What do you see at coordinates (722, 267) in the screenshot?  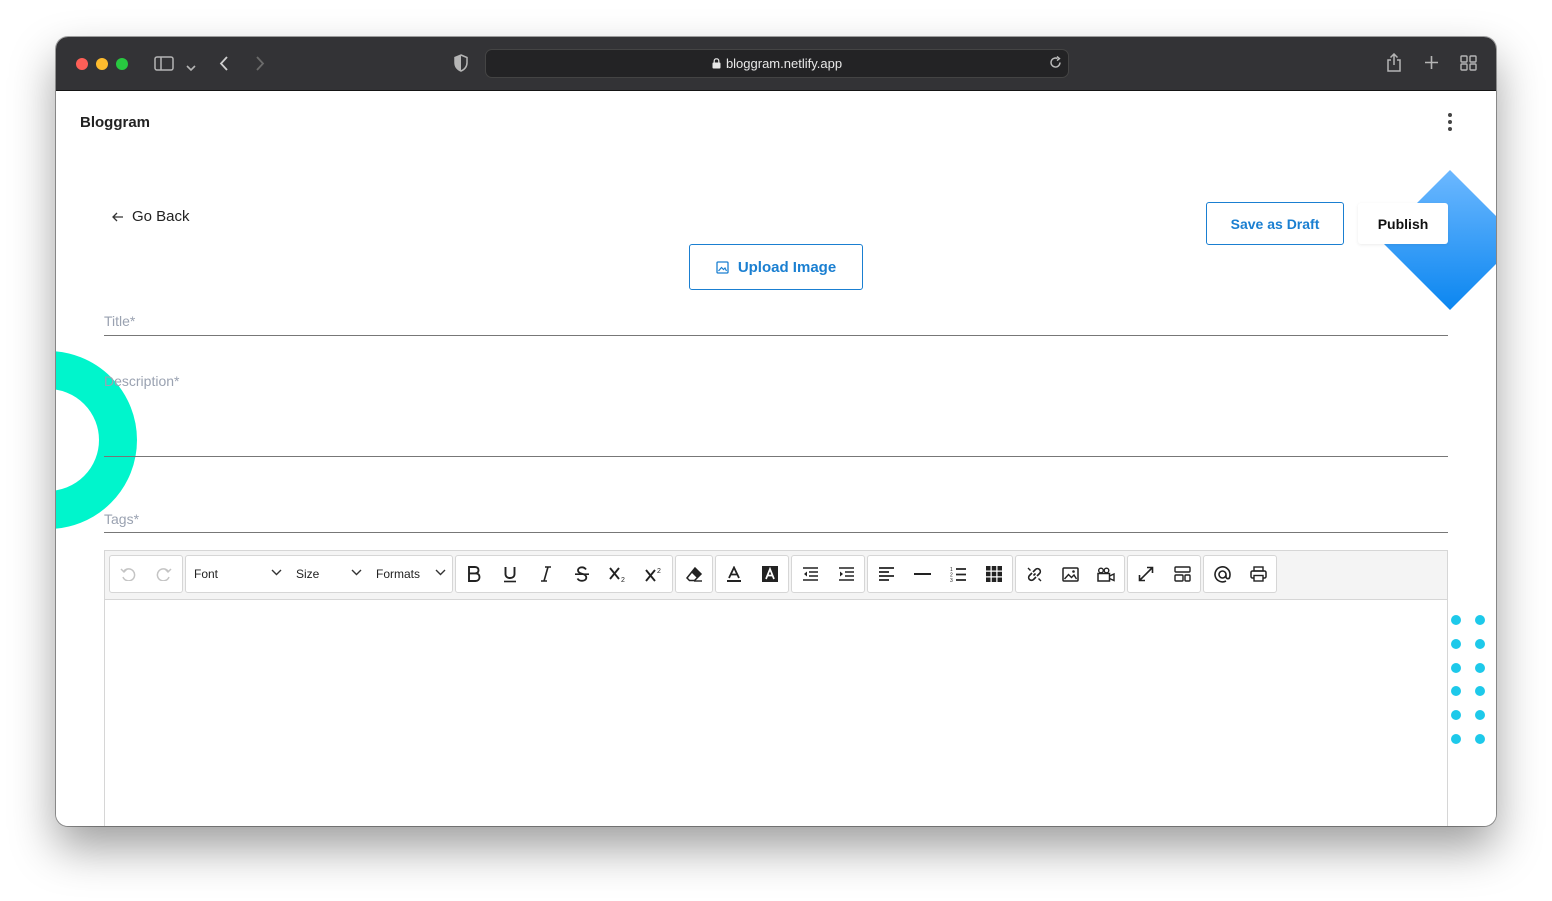 I see `image-icon` at bounding box center [722, 267].